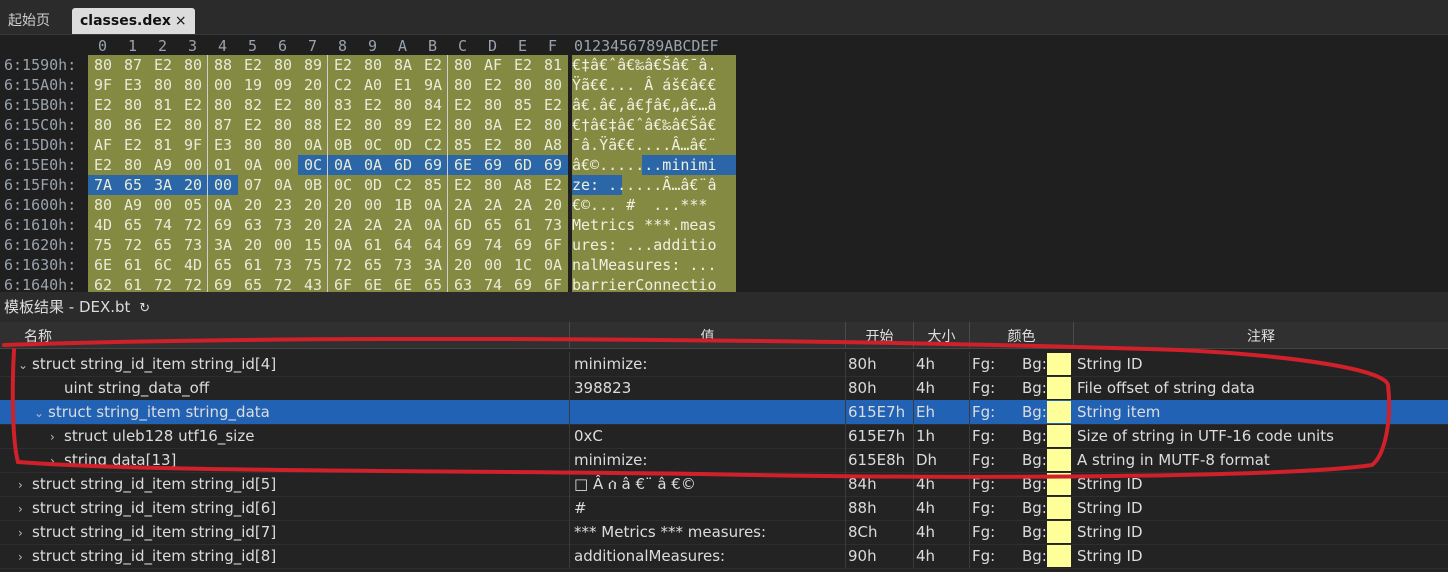  Describe the element at coordinates (403, 85) in the screenshot. I see `hex-byte: E1` at that location.